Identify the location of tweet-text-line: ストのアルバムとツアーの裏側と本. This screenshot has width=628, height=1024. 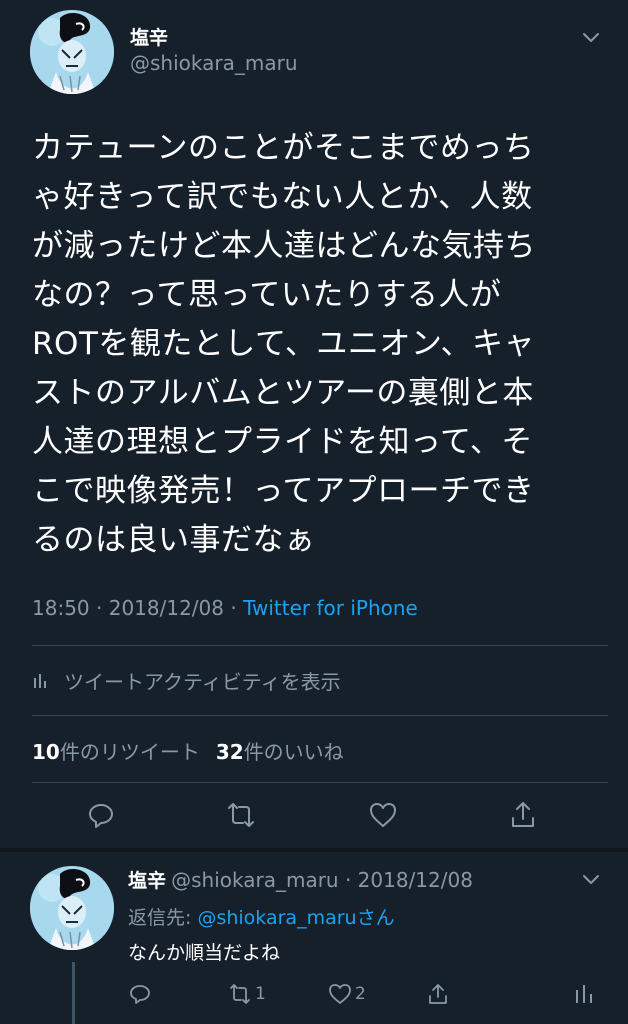
(283, 393).